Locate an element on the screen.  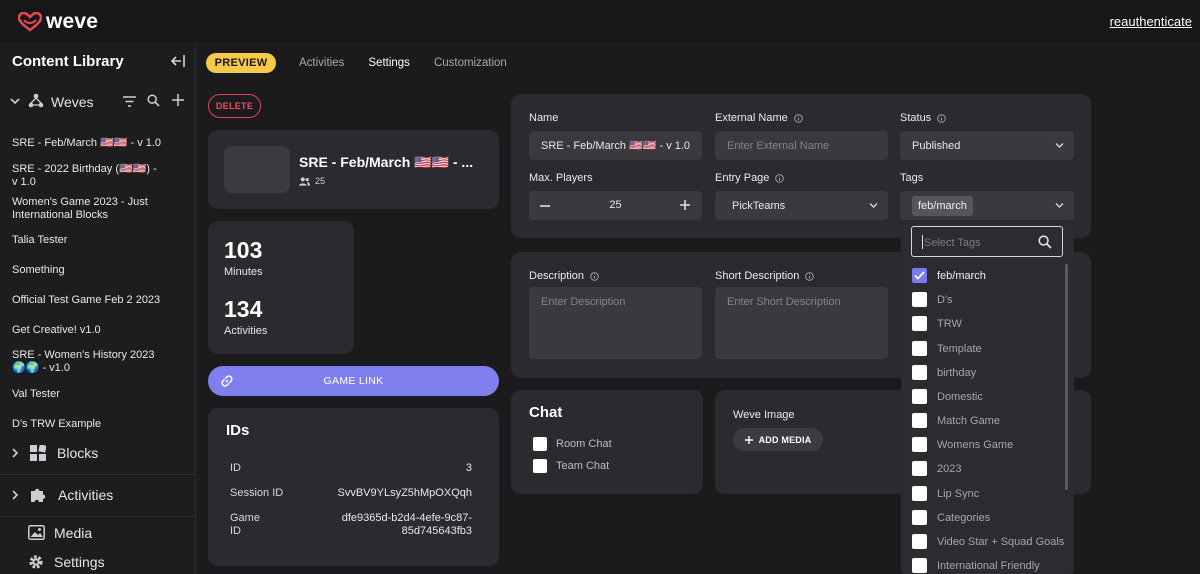
sidebar-item-weve: Official Test Game Feb 2 2023 is located at coordinates (87, 300).